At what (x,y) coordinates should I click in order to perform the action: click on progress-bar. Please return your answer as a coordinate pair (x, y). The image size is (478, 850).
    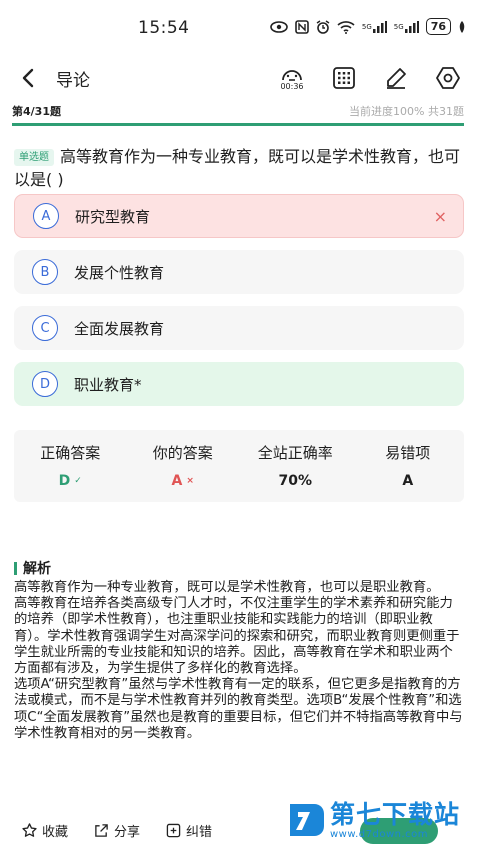
    Looking at the image, I should click on (238, 124).